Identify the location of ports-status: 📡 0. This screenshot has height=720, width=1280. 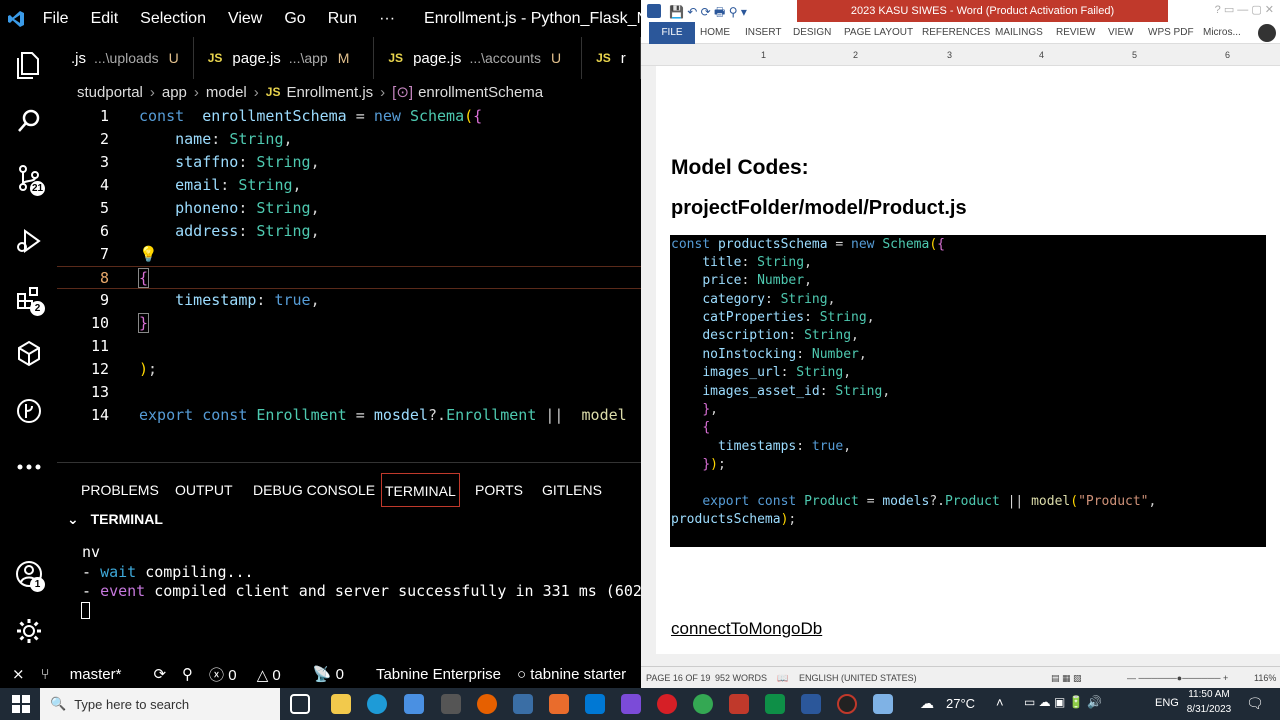
(336, 674).